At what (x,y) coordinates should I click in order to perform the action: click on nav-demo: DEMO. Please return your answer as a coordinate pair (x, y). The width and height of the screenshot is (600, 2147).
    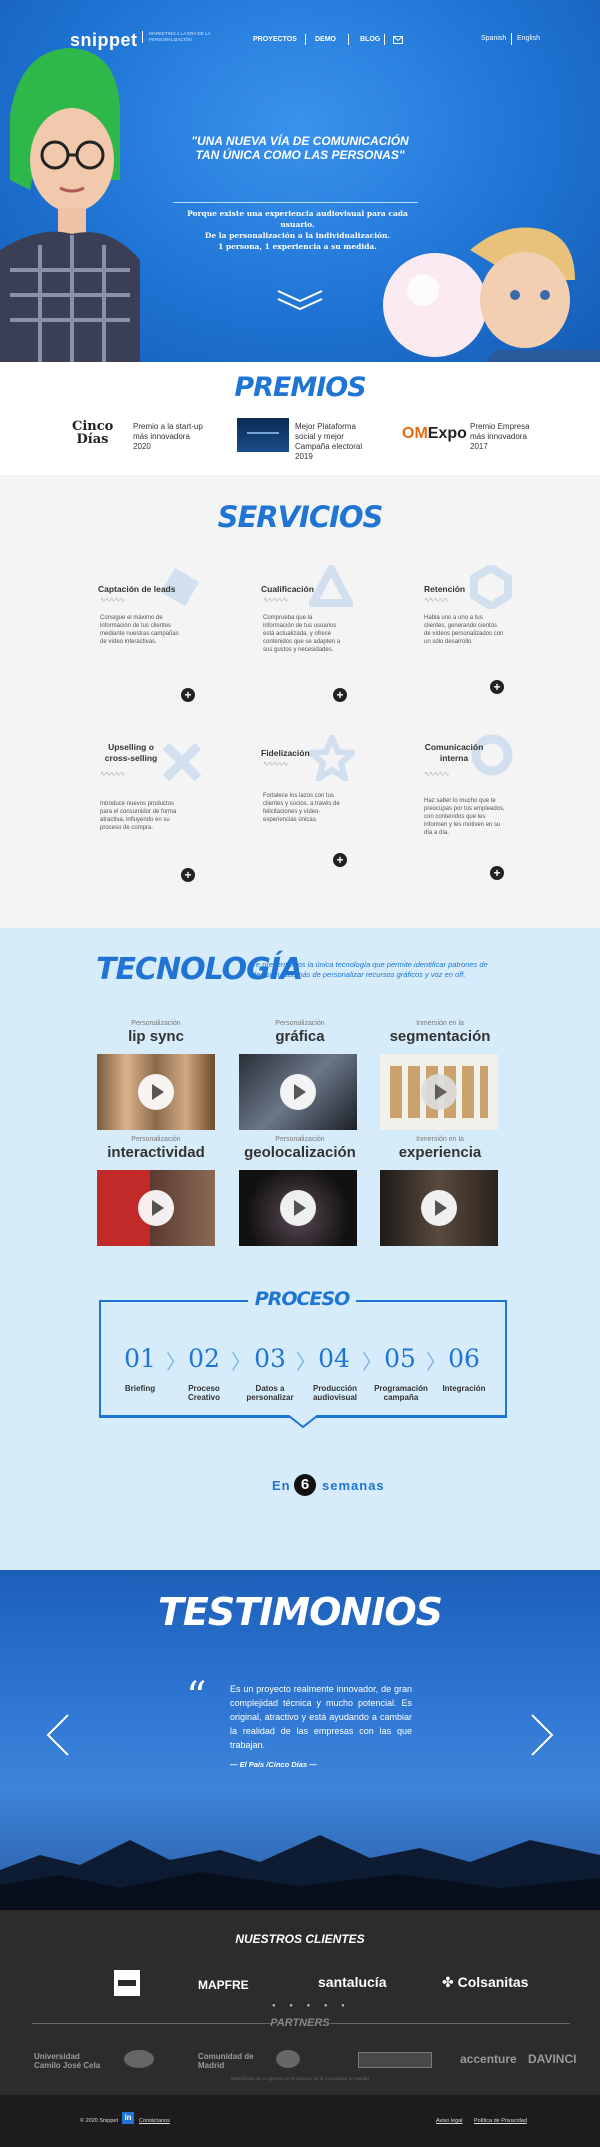
    Looking at the image, I should click on (325, 39).